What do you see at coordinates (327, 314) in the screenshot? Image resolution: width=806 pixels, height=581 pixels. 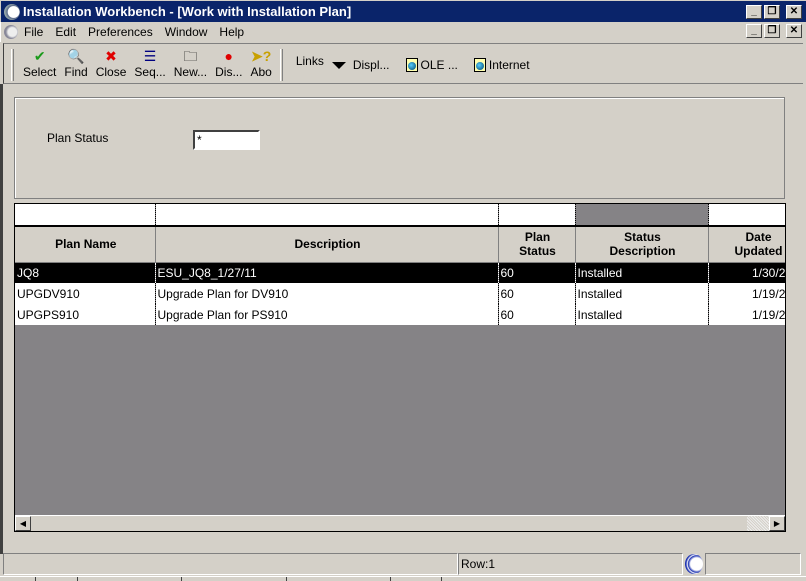 I see `cell-description: Upgrade Plan for PS910` at bounding box center [327, 314].